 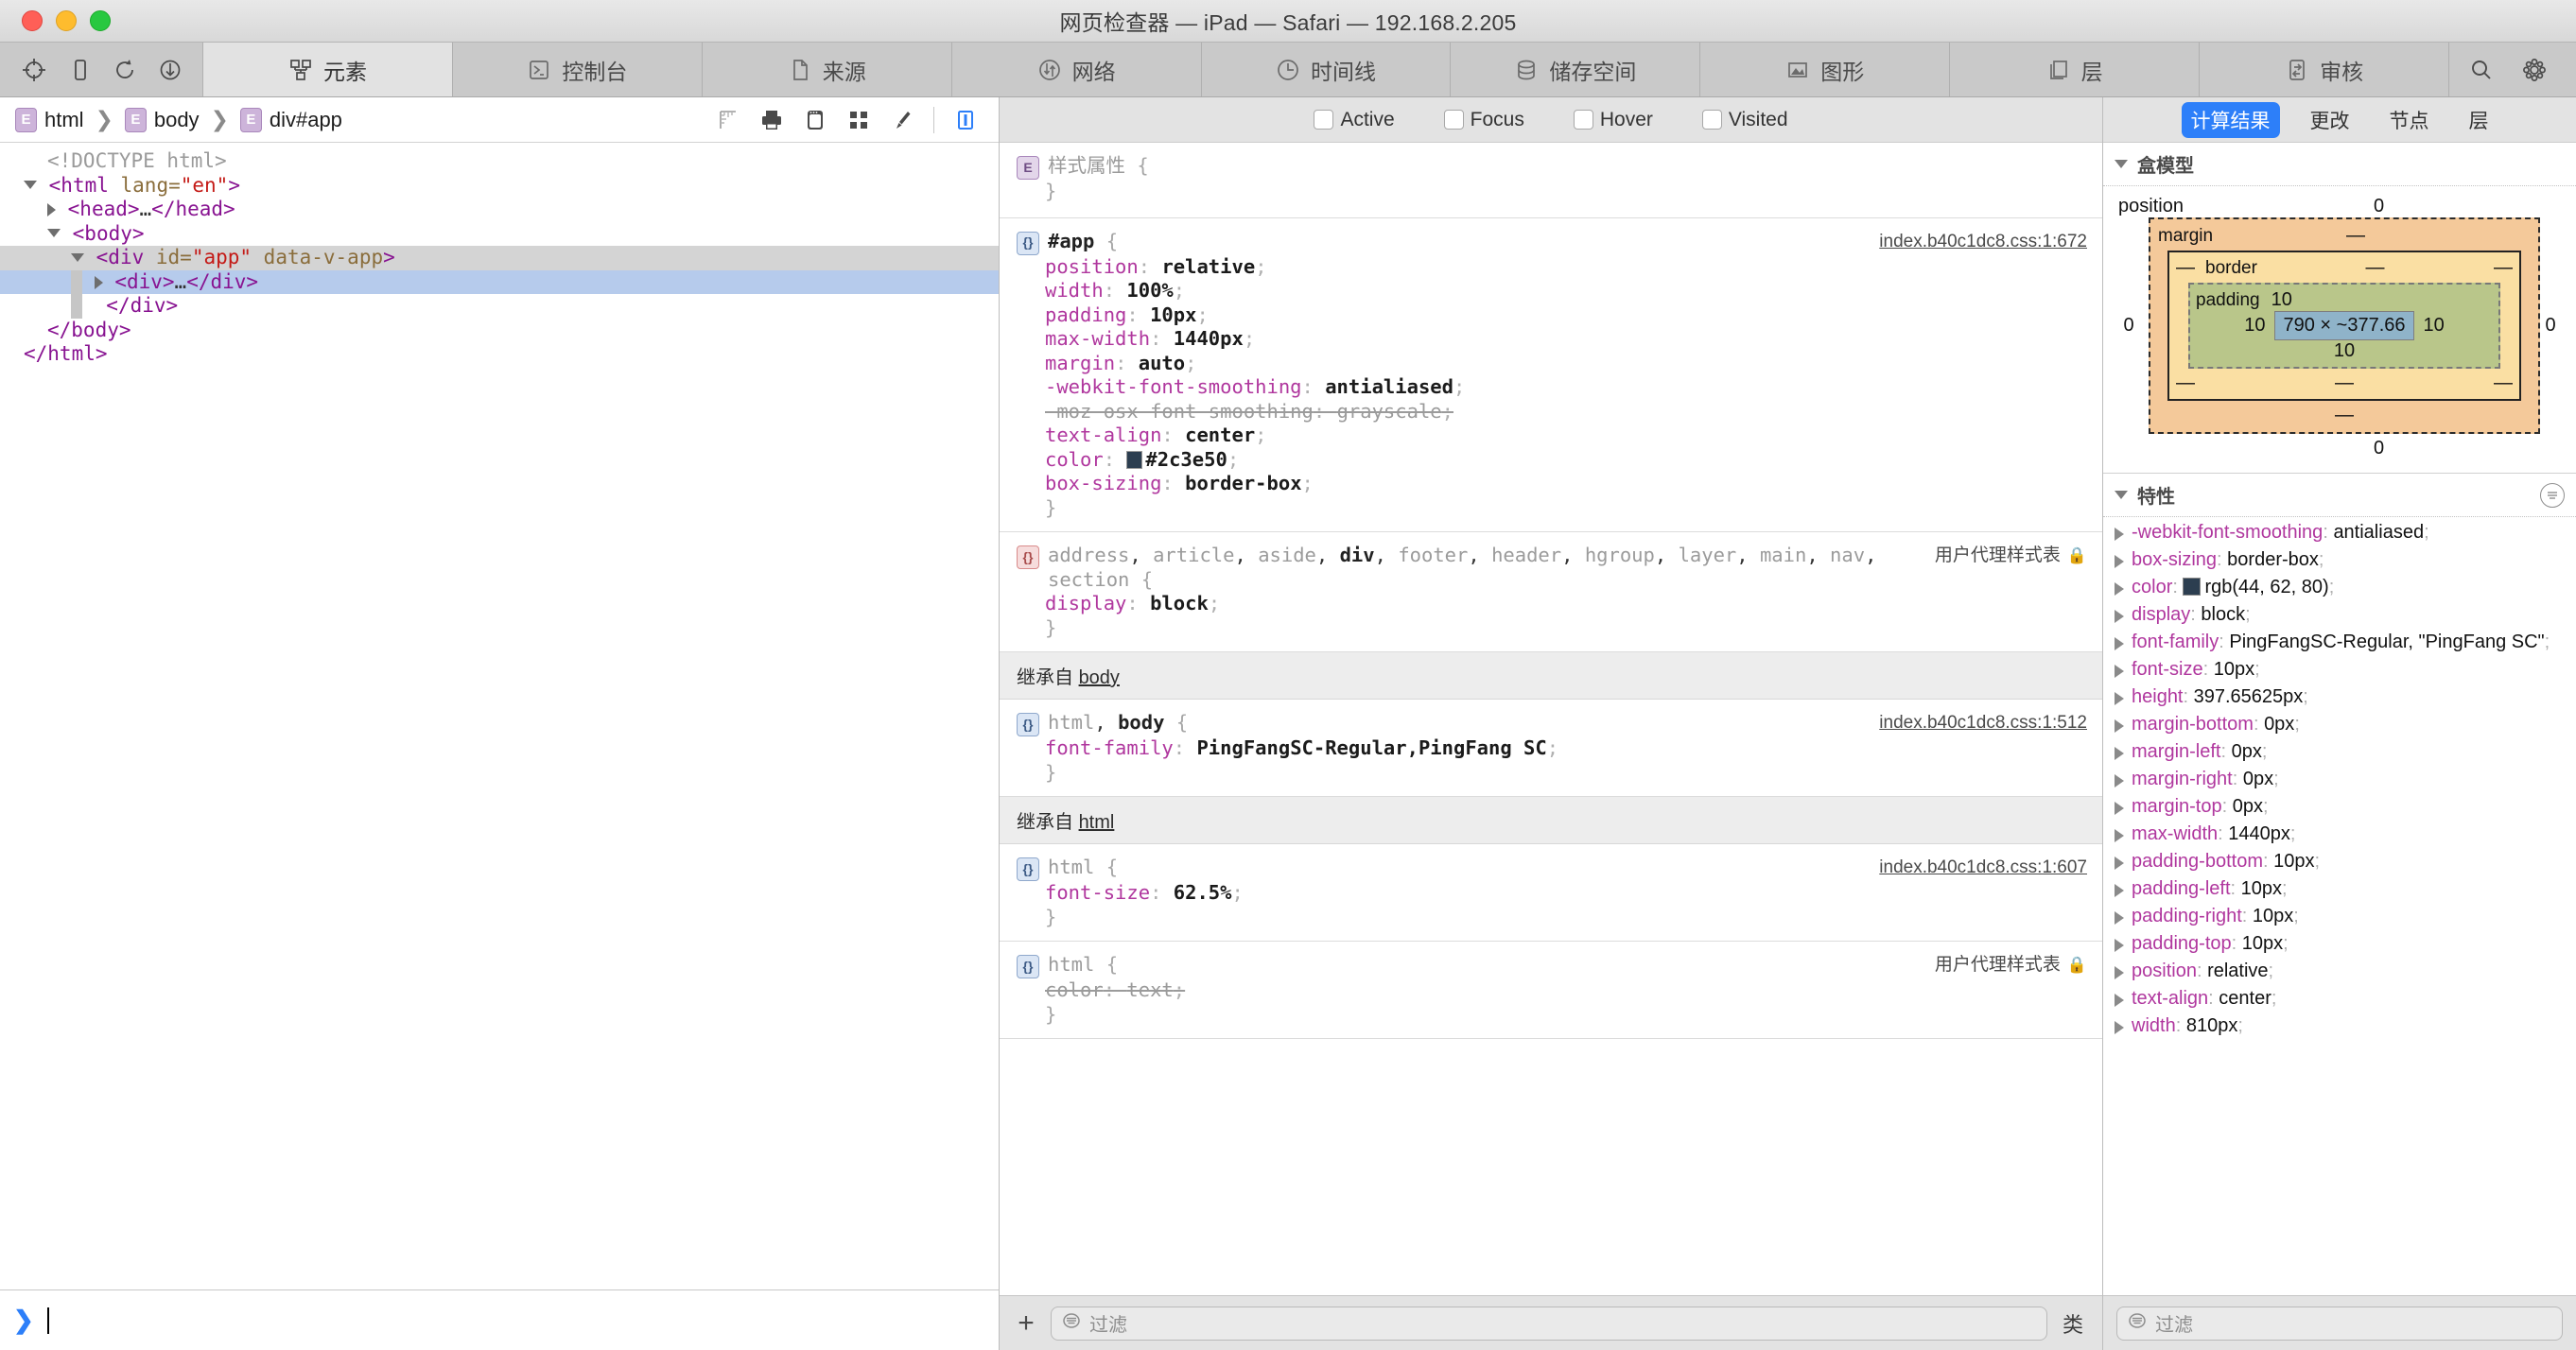 I want to click on tab-console: 控制台, so click(x=577, y=69).